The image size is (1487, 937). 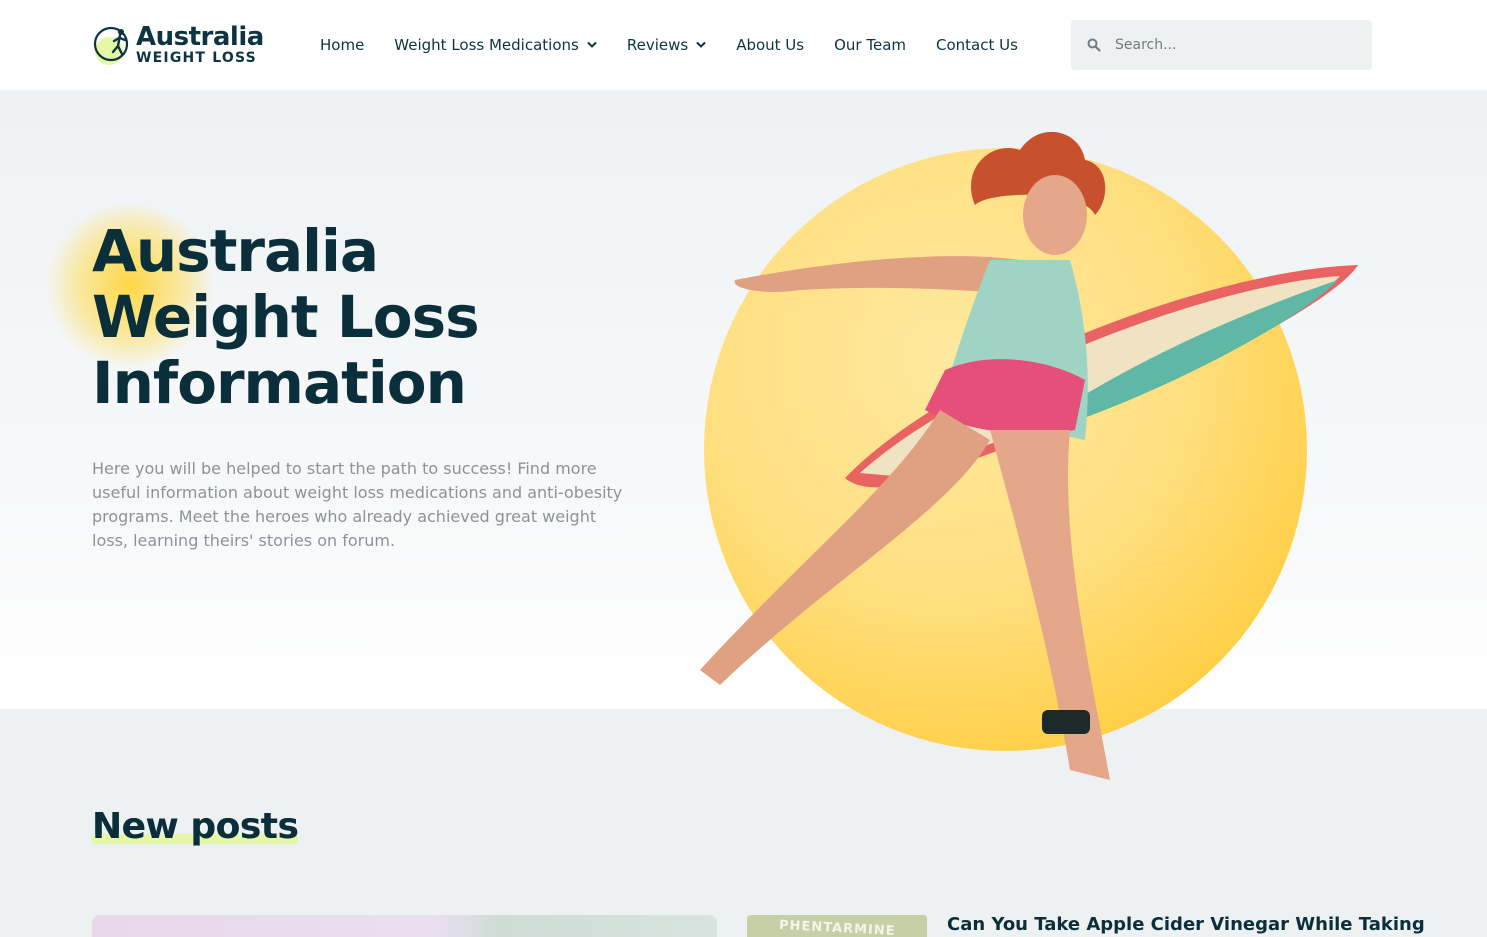 What do you see at coordinates (657, 45) in the screenshot?
I see `nav-item-label: Reviews` at bounding box center [657, 45].